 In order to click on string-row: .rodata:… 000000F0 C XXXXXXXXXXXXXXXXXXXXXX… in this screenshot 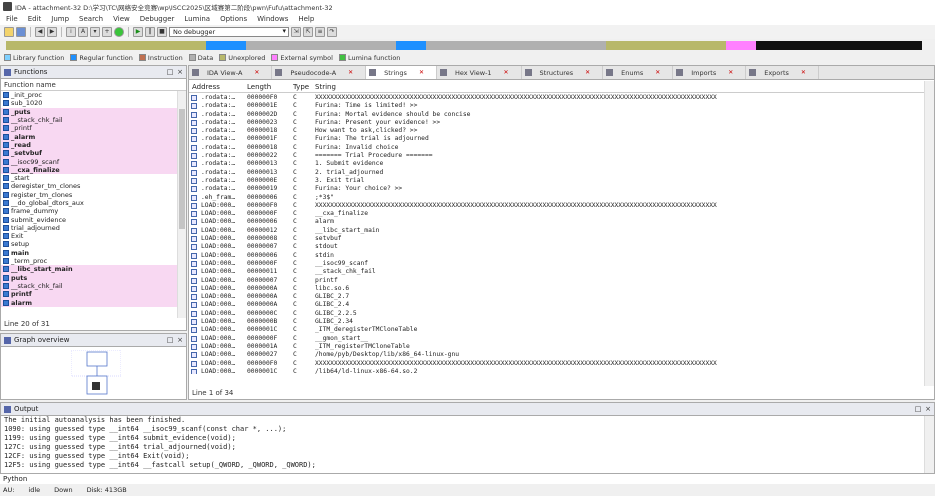, I will do `click(556, 98)`.